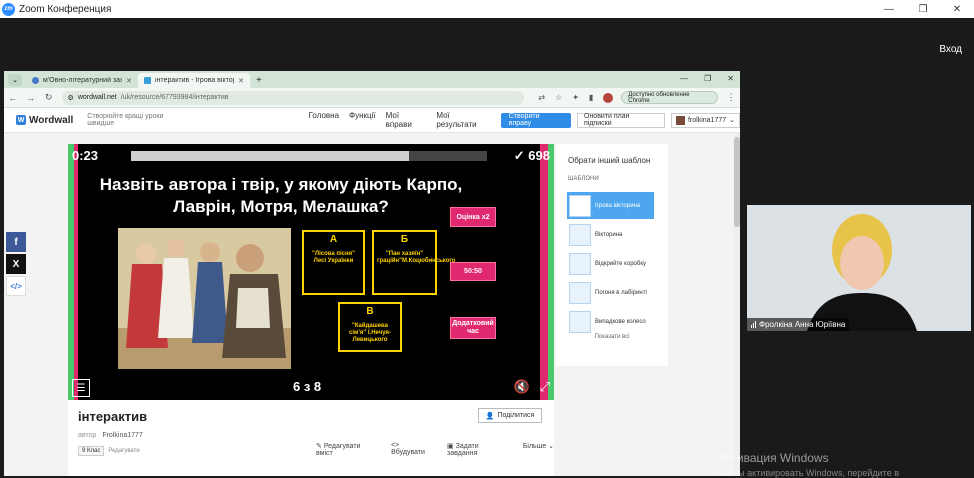  I want to click on activity-title: інтерактив, so click(113, 416).